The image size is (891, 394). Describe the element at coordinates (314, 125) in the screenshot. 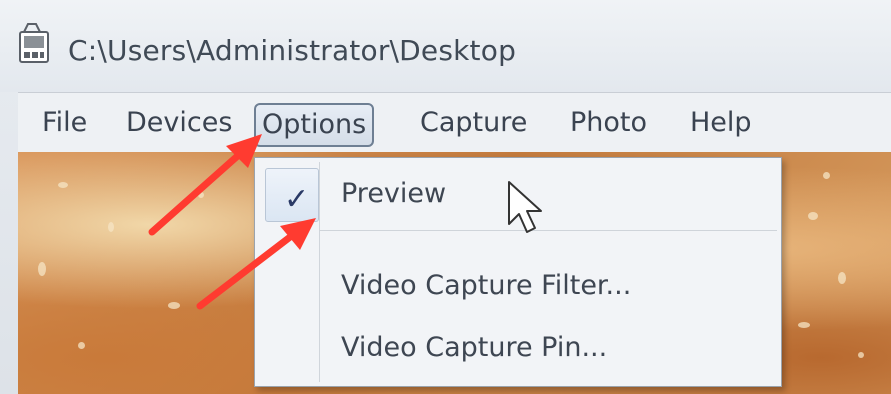

I see `menu-options: Options` at that location.